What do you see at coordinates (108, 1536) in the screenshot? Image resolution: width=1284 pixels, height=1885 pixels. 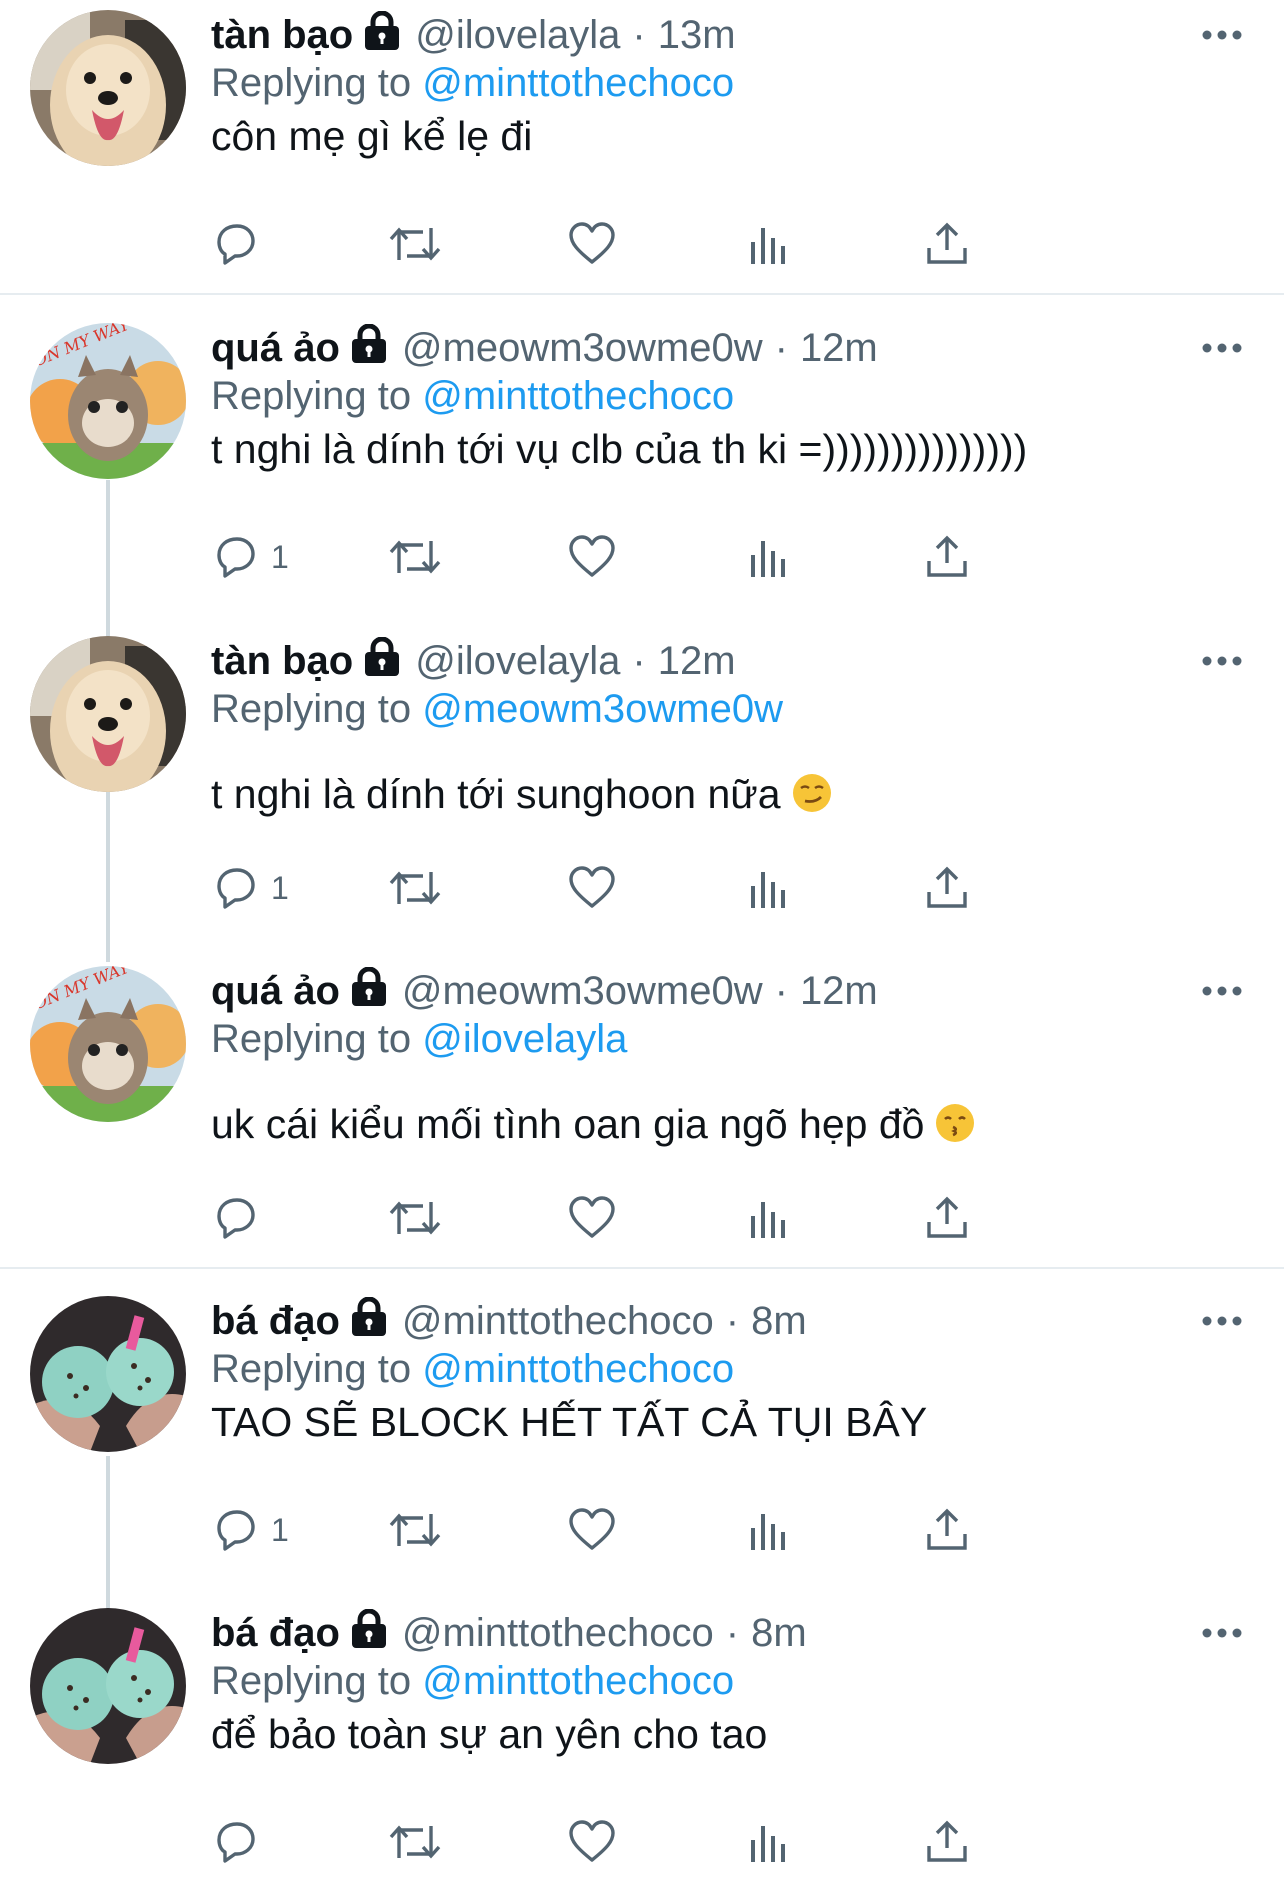 I see `thread-line` at bounding box center [108, 1536].